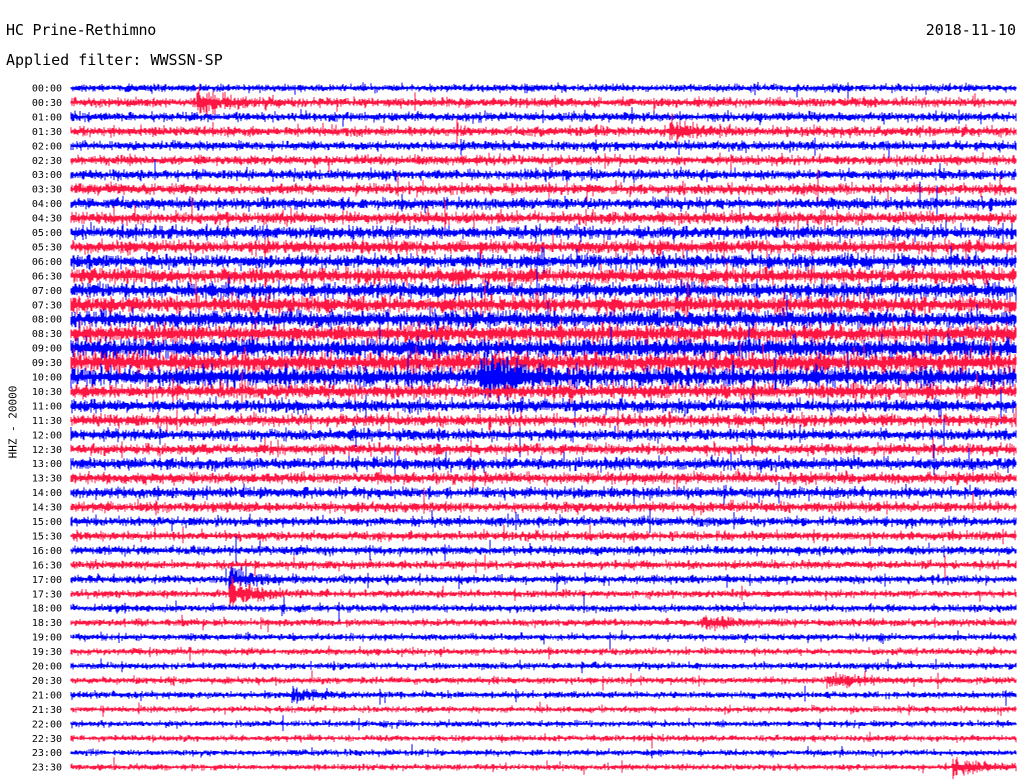 This screenshot has height=780, width=1024. Describe the element at coordinates (47, 89) in the screenshot. I see `time-tick-label: 00:00` at that location.